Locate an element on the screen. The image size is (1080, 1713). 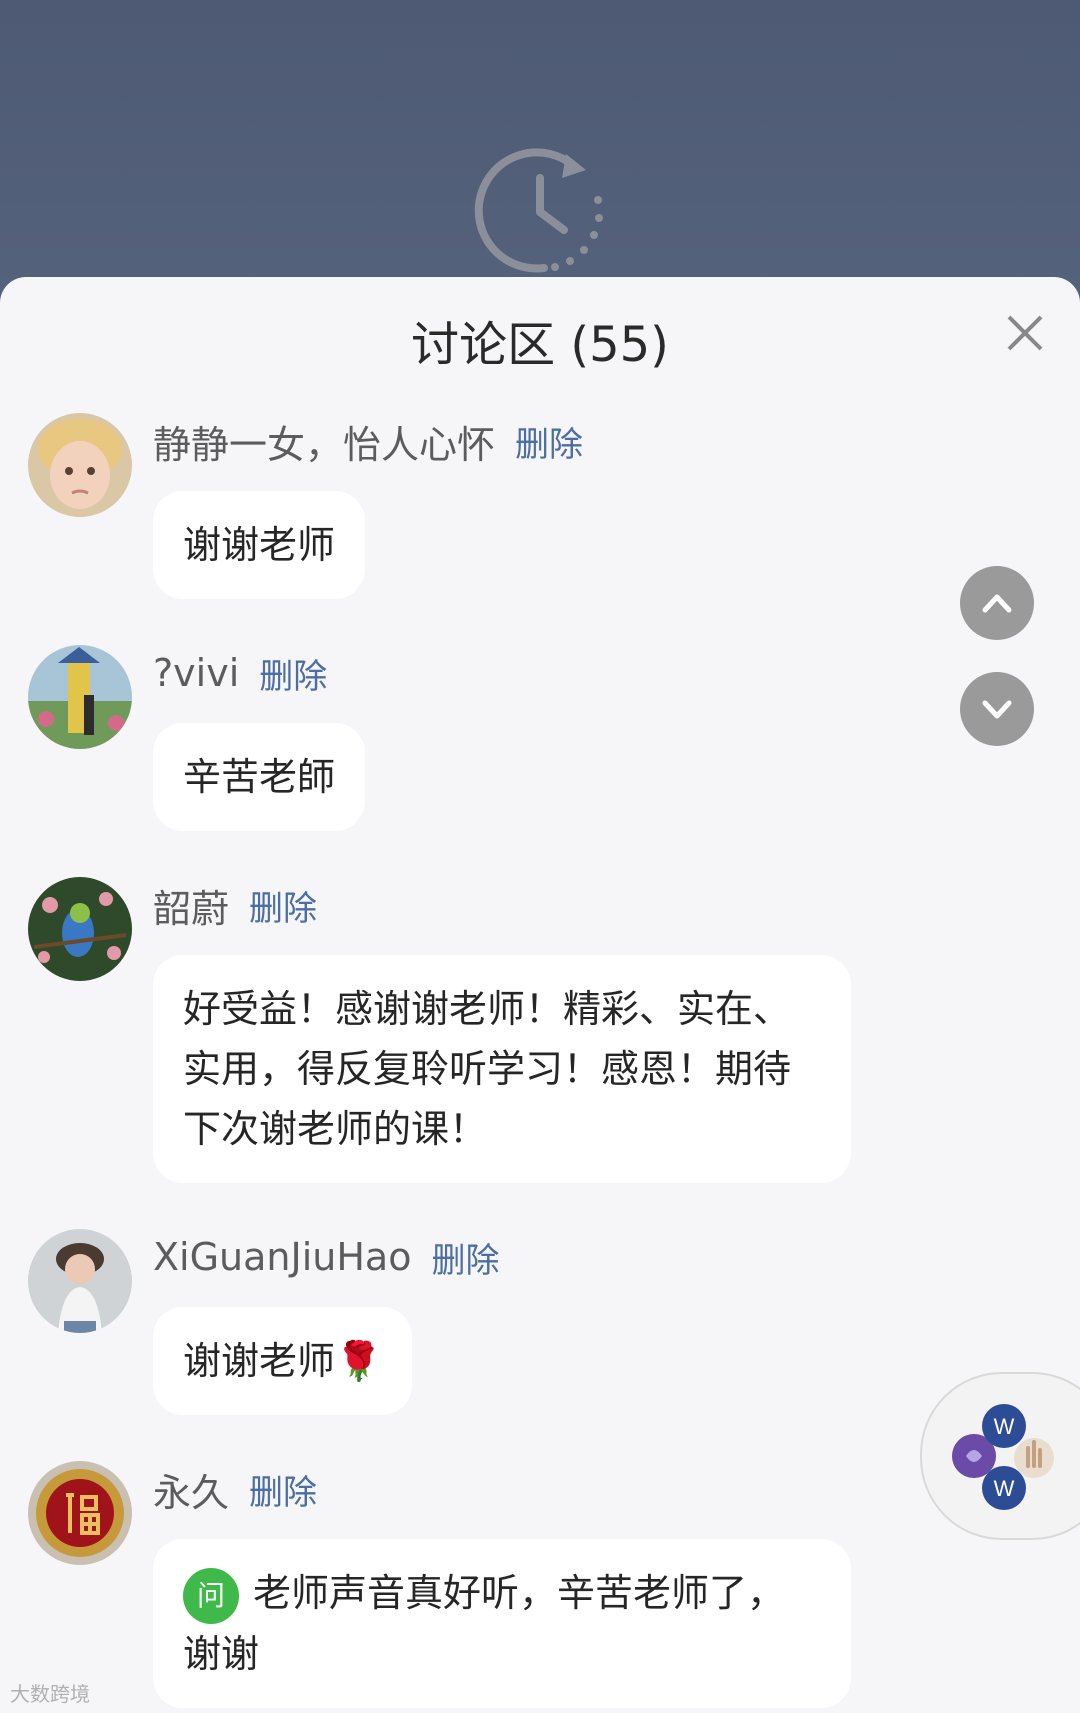
comment-bubble: 好受益！感谢谢老师！精彩、实在、实用，得反复聆听学习！感恩！期待下次谢老师的课！ is located at coordinates (502, 1069).